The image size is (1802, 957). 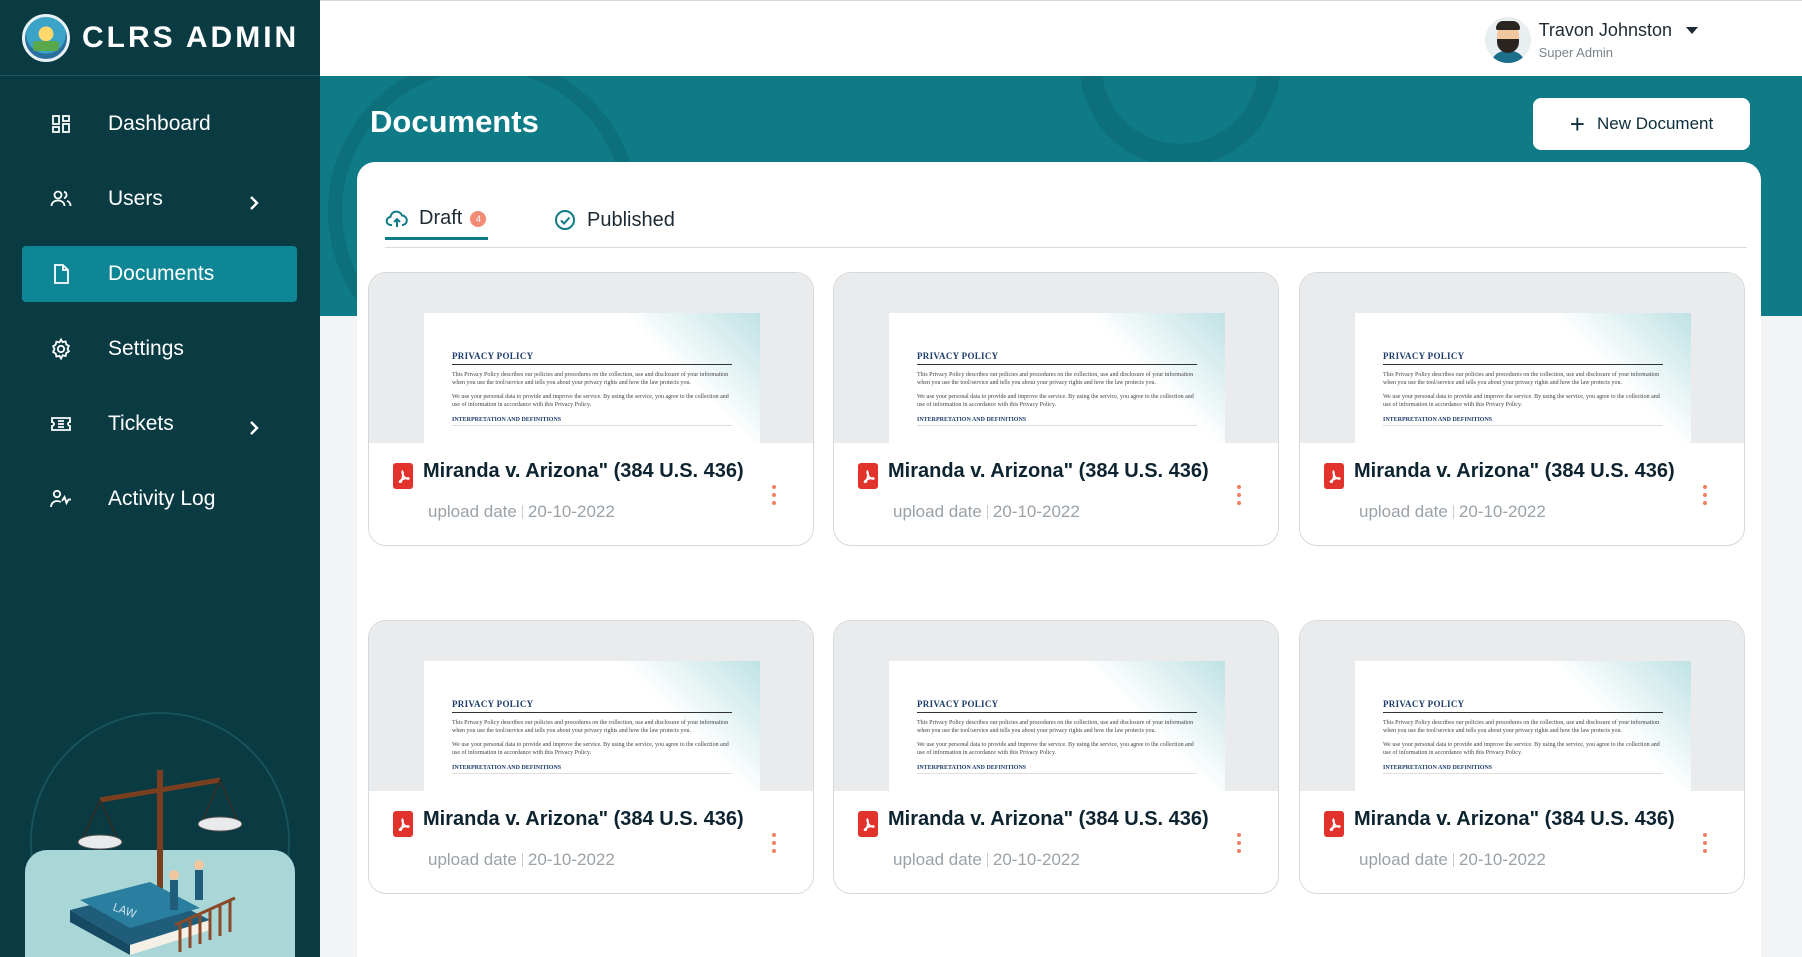 What do you see at coordinates (1066, 220) in the screenshot?
I see `tab-bar: Draft 4 Published` at bounding box center [1066, 220].